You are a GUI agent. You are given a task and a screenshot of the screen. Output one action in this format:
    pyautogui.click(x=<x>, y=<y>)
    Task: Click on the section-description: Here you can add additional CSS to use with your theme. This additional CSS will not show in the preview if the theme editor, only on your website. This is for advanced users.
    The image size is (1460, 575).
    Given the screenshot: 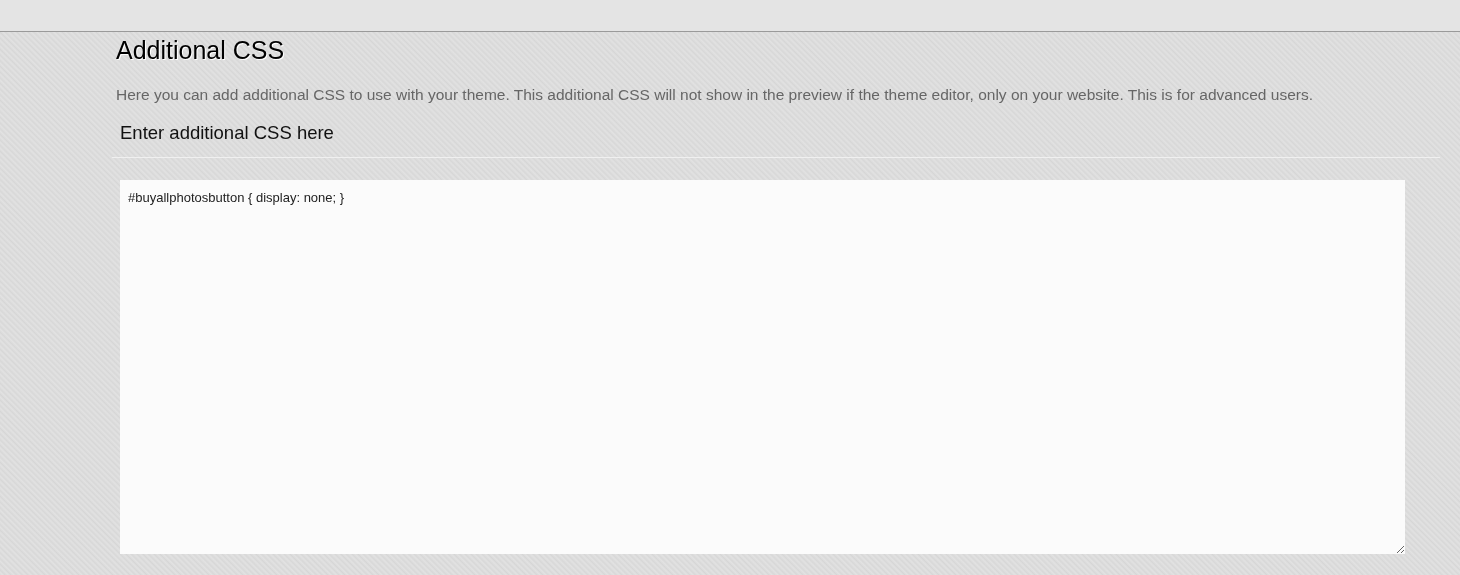 What is the action you would take?
    pyautogui.click(x=715, y=95)
    